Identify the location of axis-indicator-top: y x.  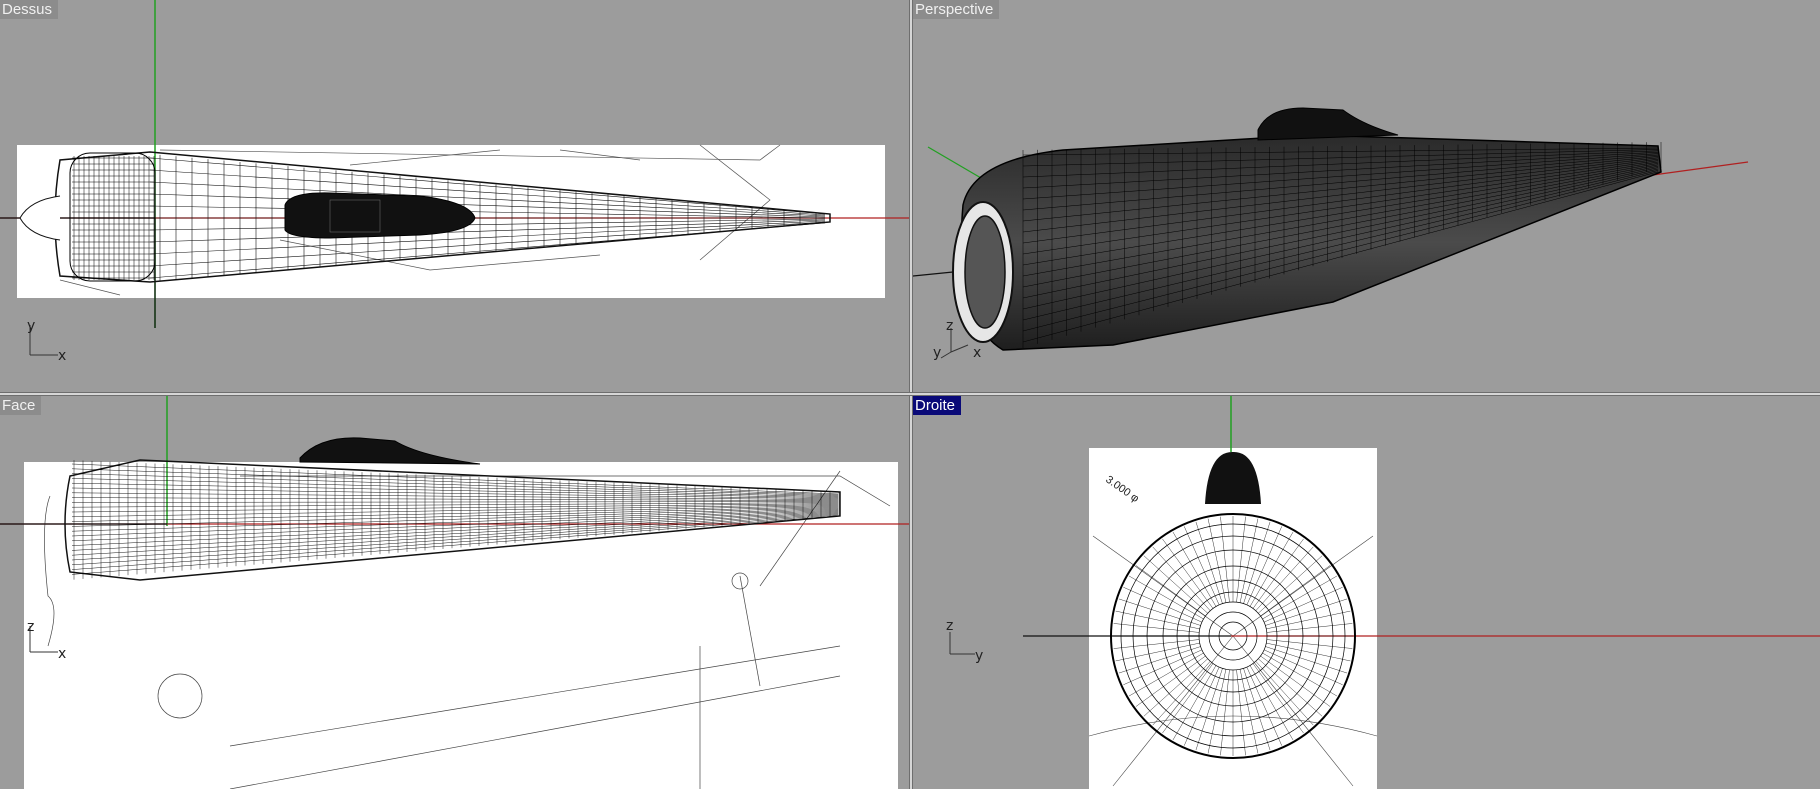
(46, 341).